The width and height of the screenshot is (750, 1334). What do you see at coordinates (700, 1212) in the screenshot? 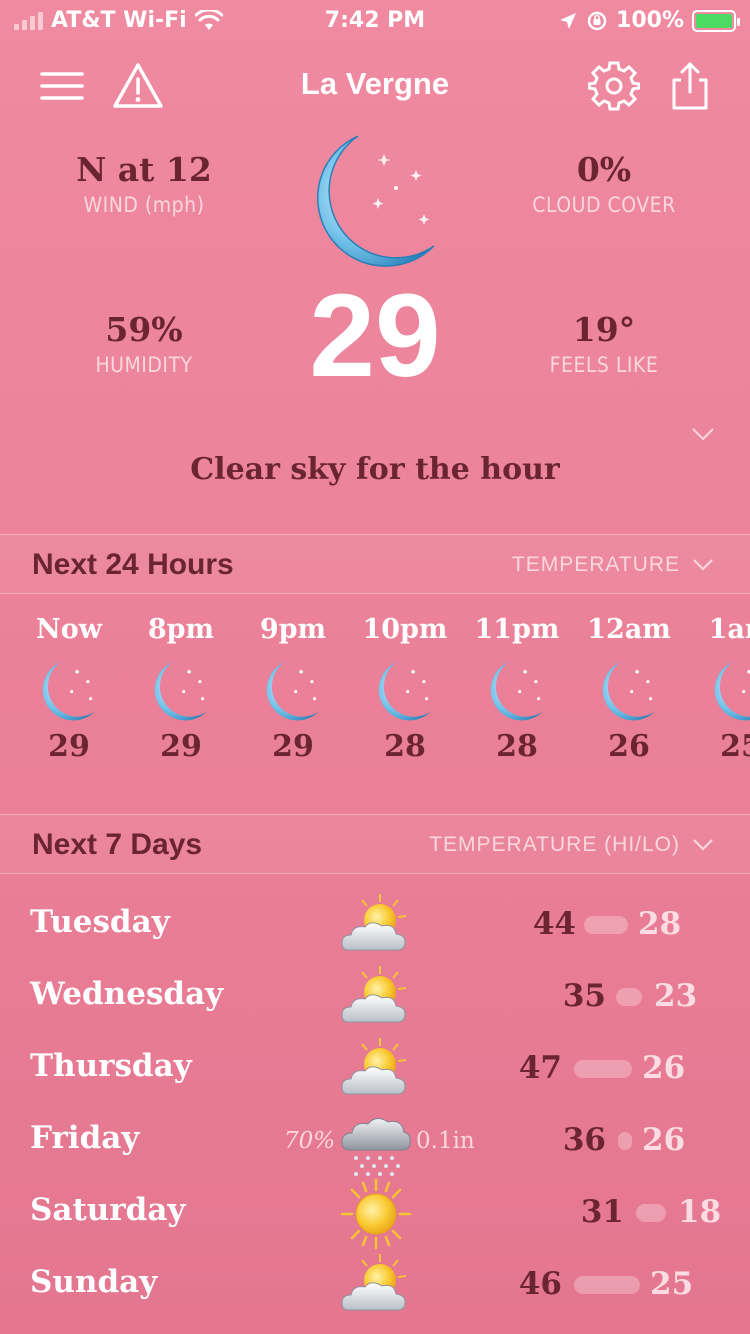
I see `low-temp: 18` at bounding box center [700, 1212].